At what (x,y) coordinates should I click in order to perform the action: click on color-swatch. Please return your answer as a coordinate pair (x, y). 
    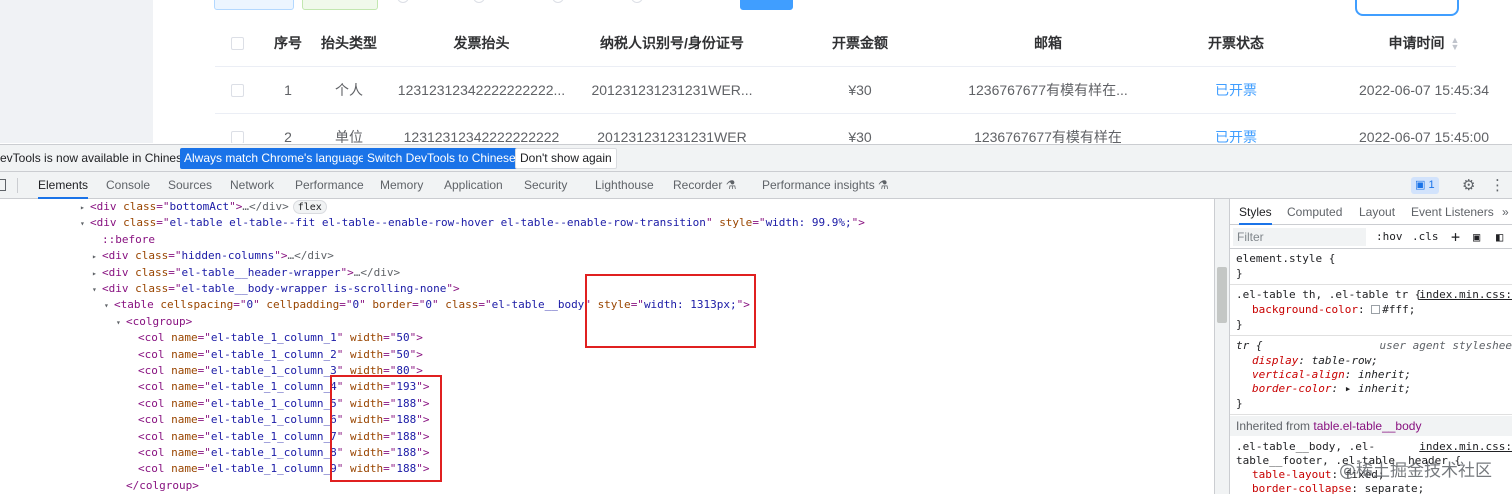
    Looking at the image, I should click on (1376, 309).